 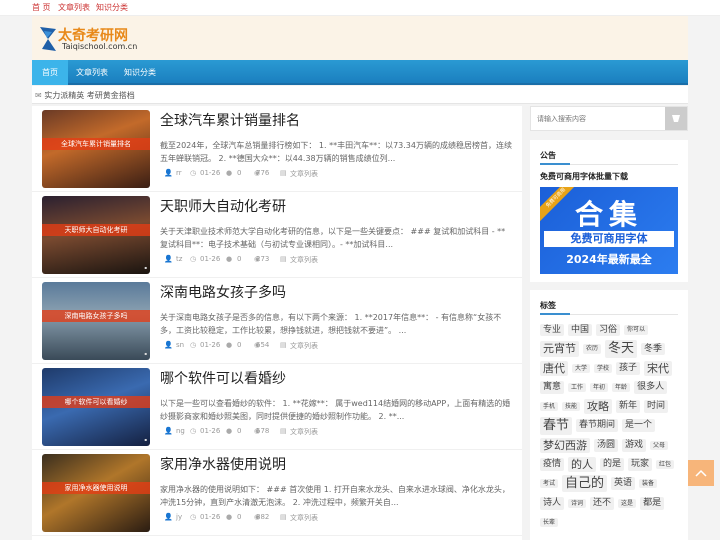 I want to click on tag-item: 年龄, so click(x=621, y=388).